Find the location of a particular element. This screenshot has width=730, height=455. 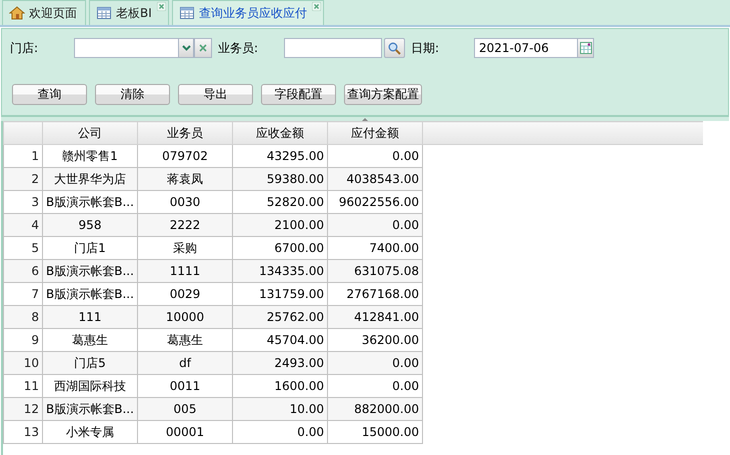

column-header is located at coordinates (23, 133).